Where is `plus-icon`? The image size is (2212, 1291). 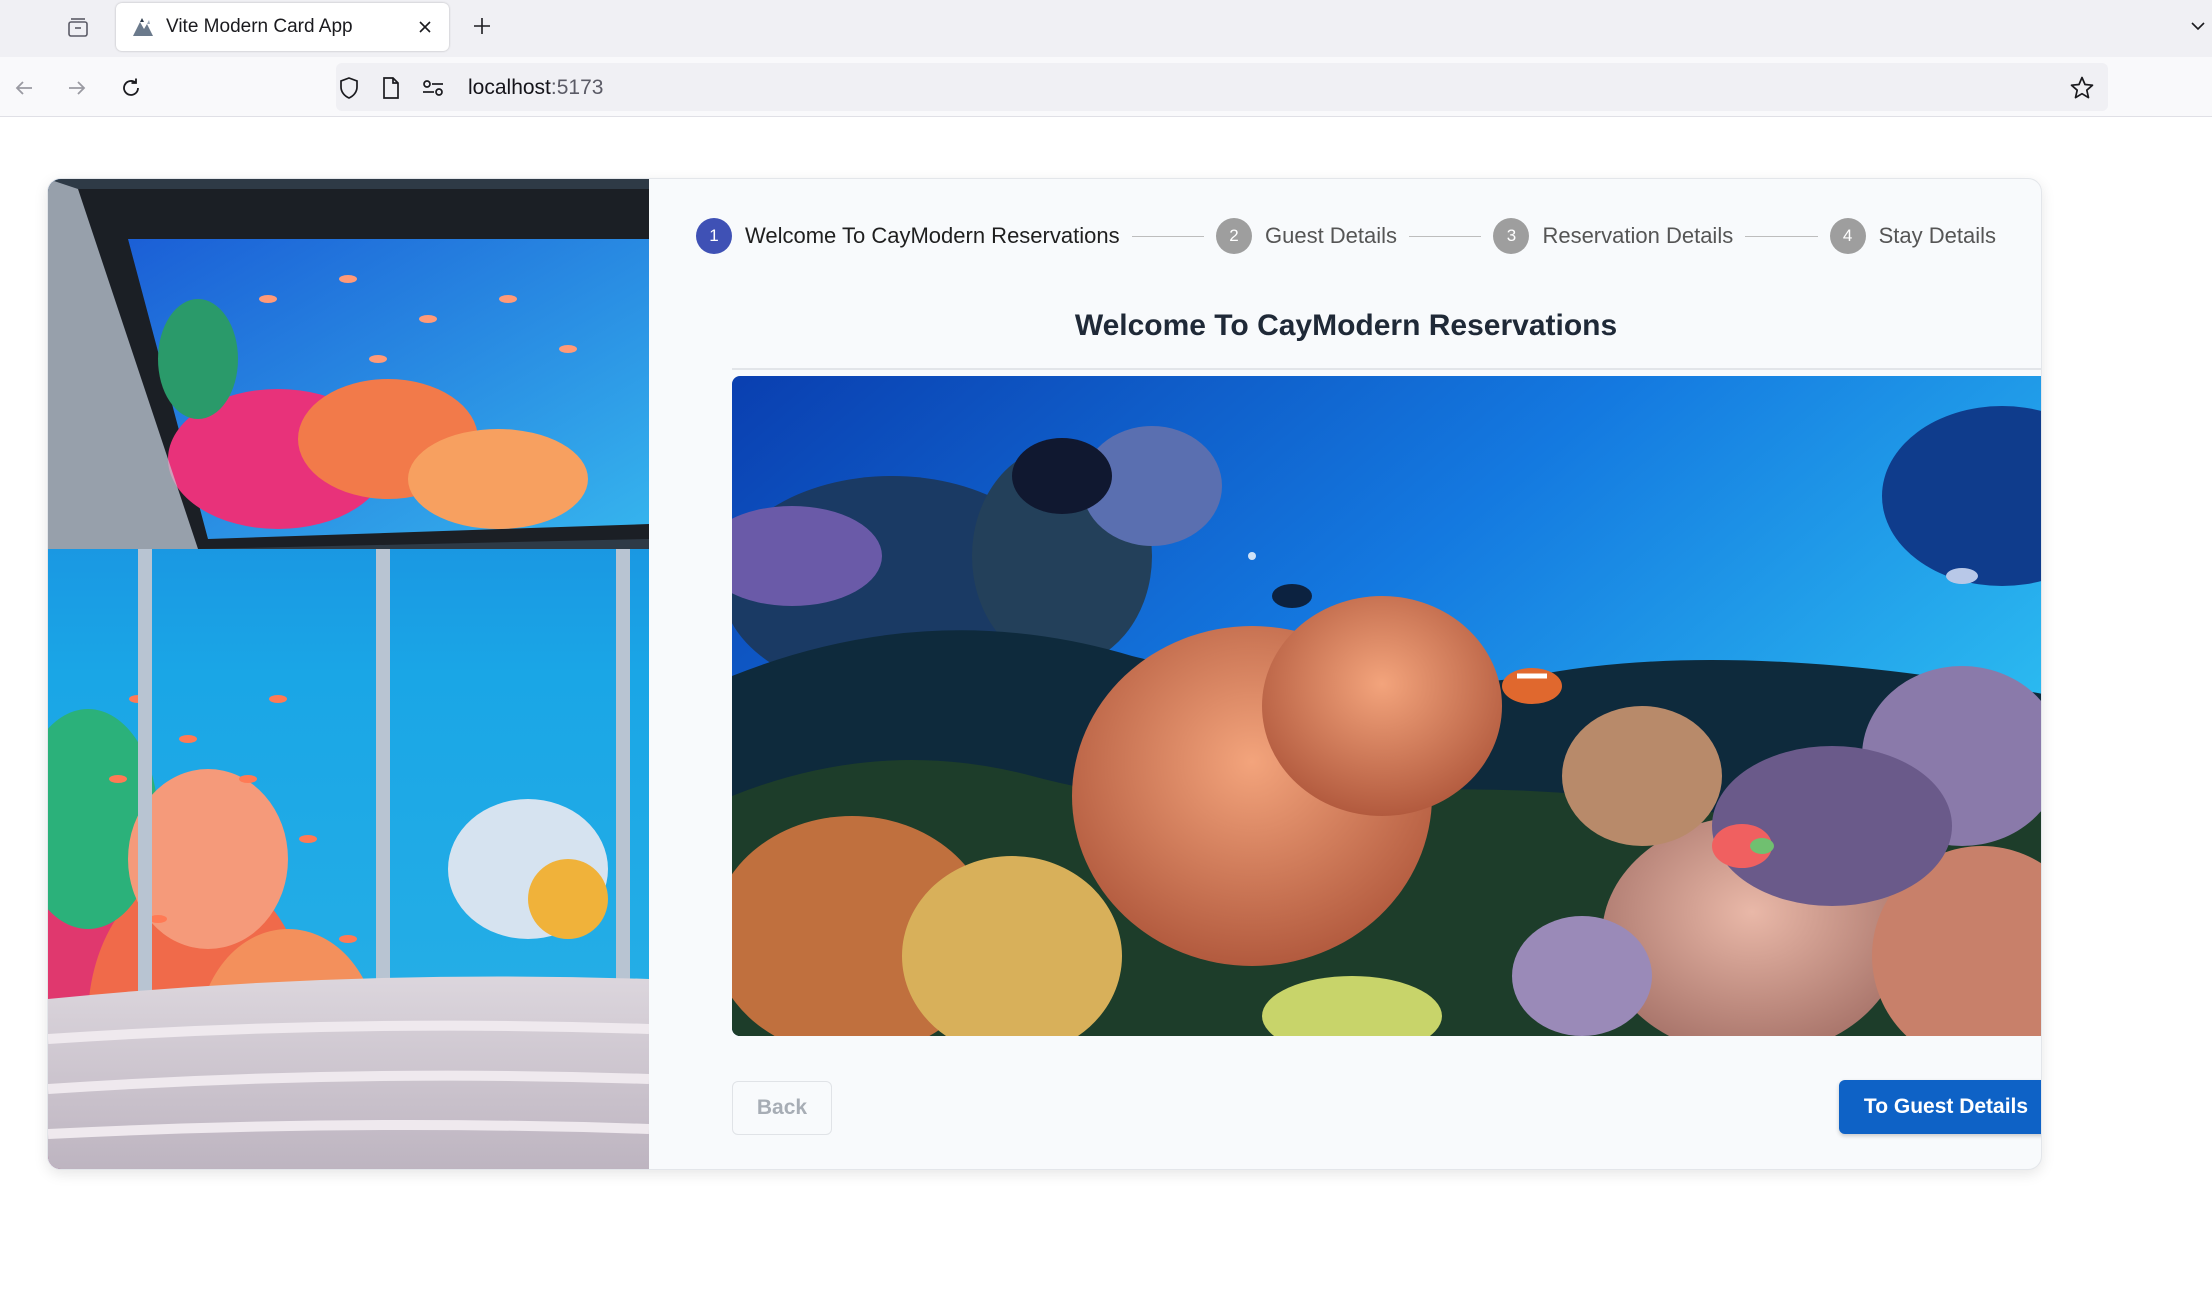
plus-icon is located at coordinates (482, 26).